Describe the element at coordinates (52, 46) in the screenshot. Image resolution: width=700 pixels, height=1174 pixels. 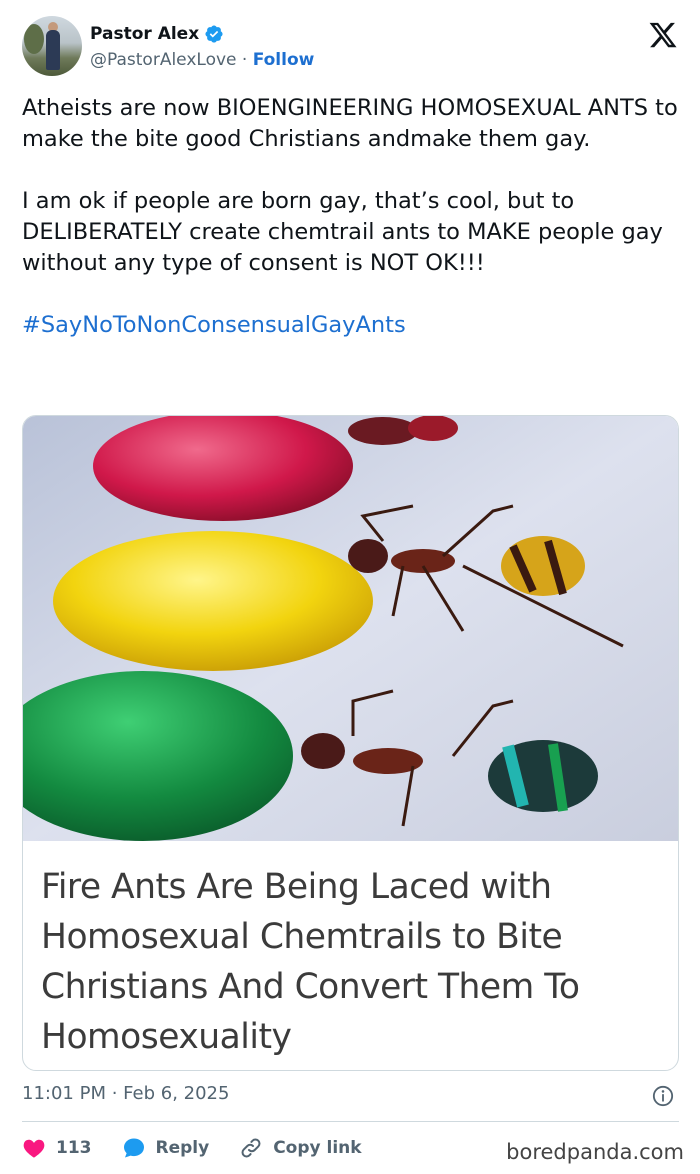
I see `avatar` at that location.